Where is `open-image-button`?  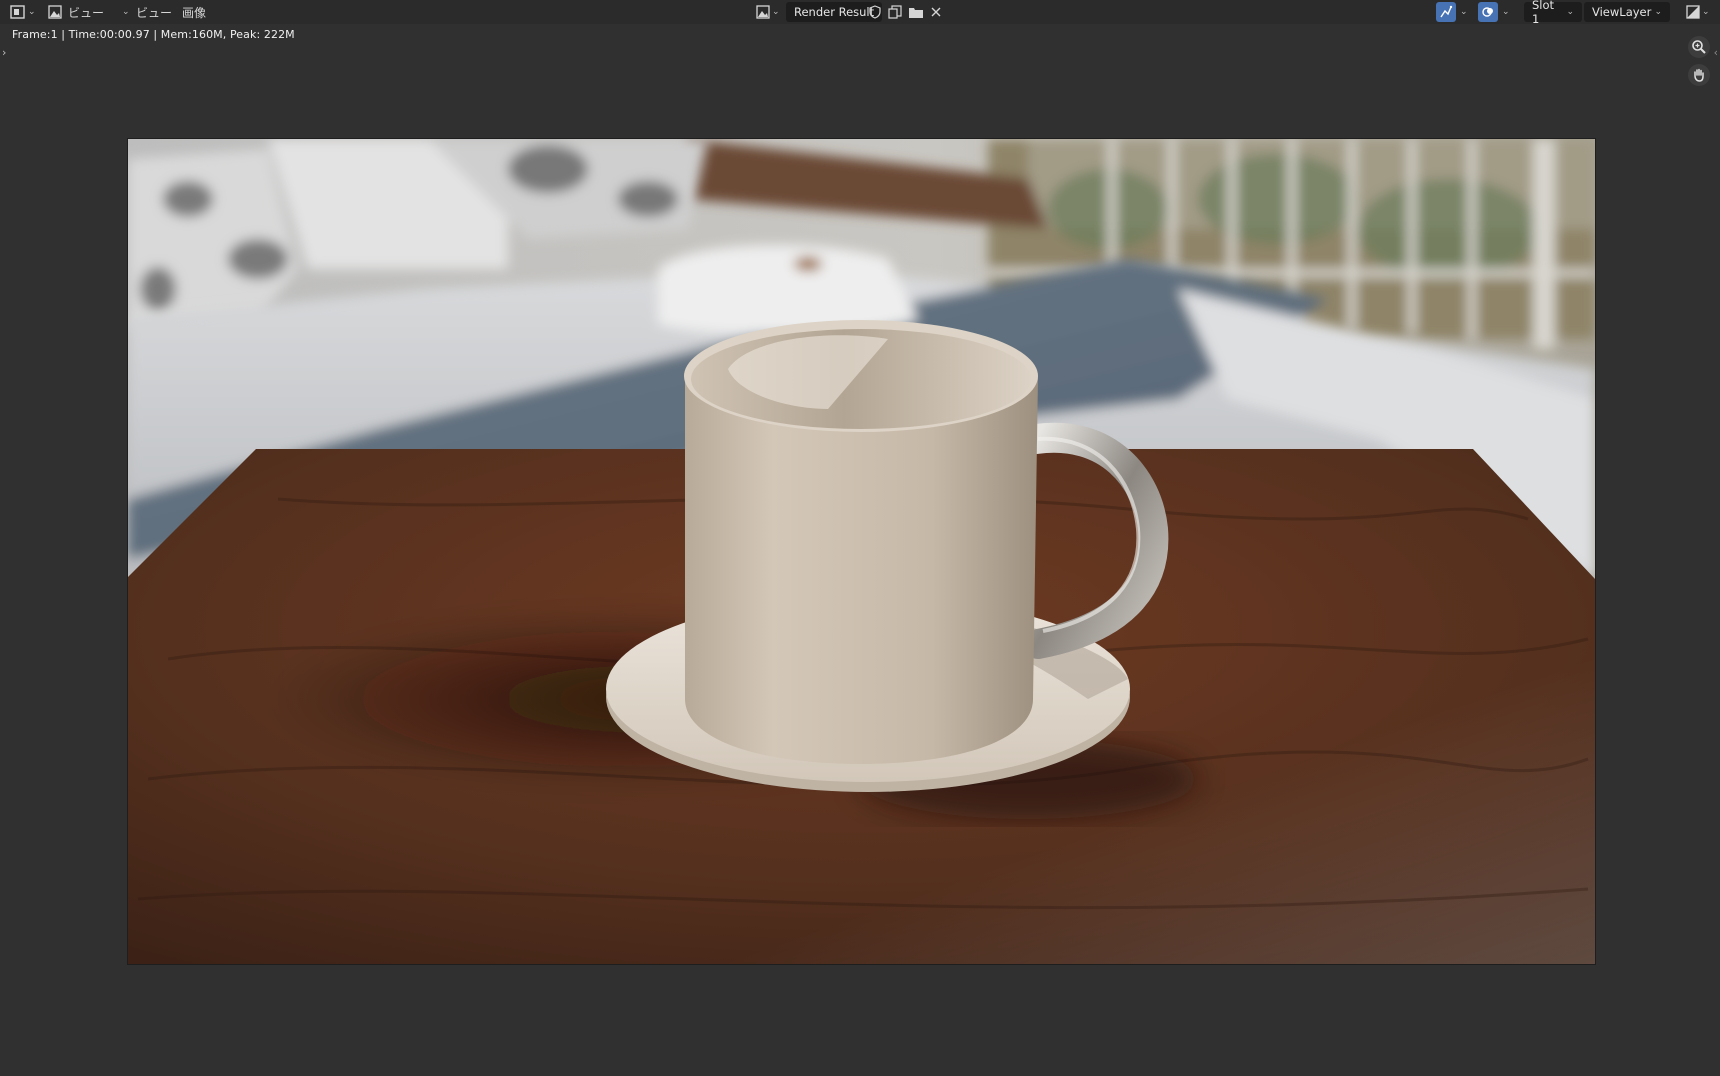
open-image-button is located at coordinates (916, 12).